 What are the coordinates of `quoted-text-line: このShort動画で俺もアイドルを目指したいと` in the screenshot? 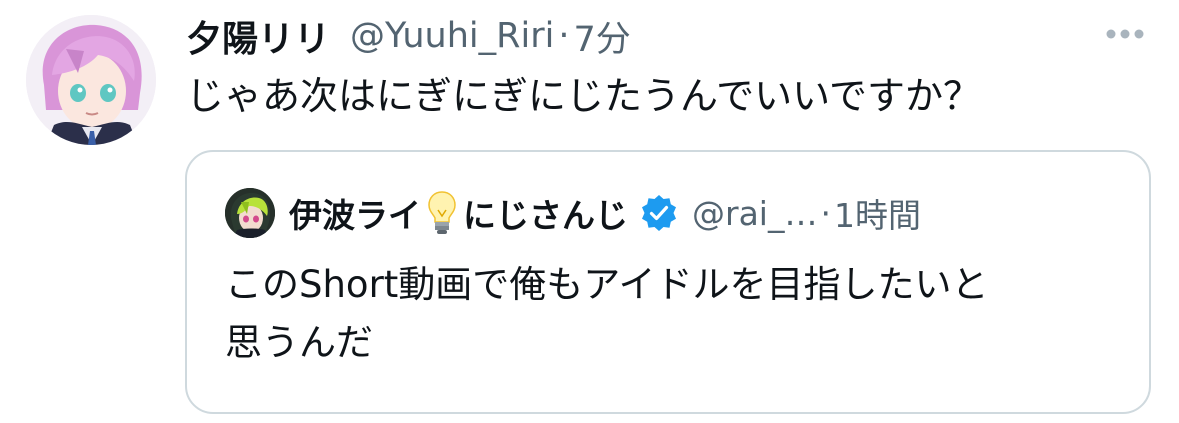 It's located at (607, 284).